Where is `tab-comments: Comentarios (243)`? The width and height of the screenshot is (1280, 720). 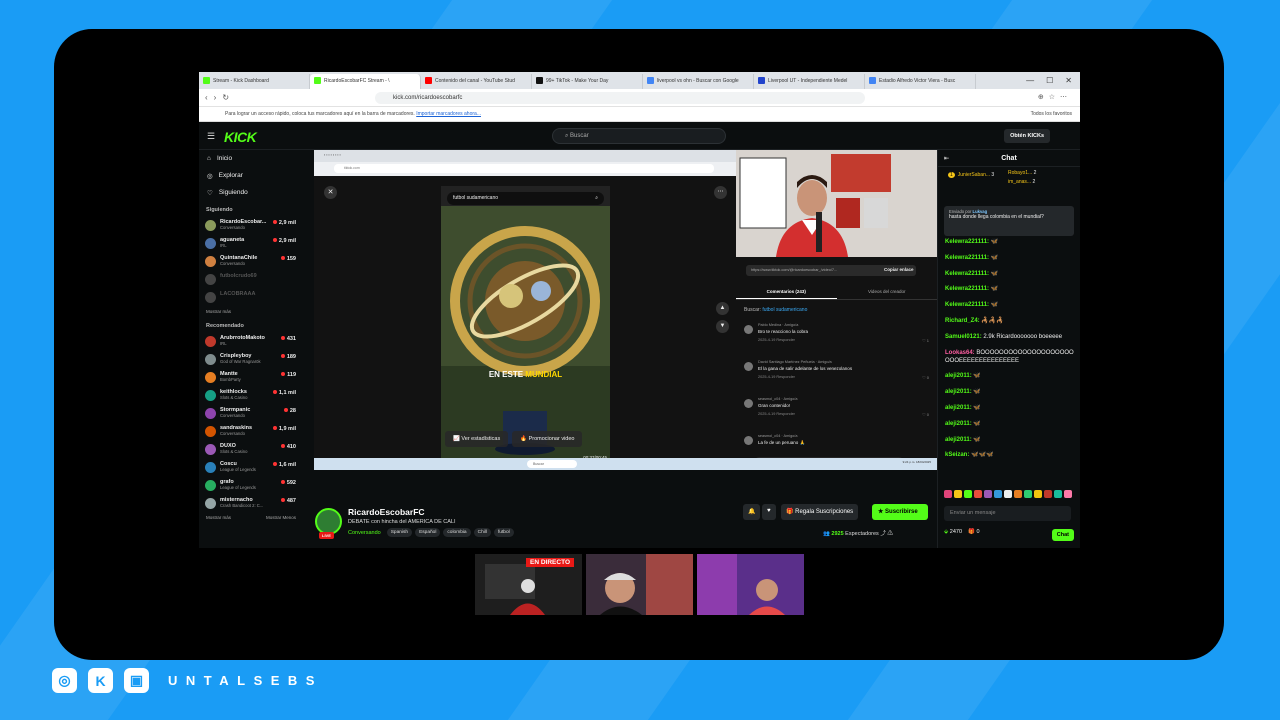 tab-comments: Comentarios (243) is located at coordinates (786, 292).